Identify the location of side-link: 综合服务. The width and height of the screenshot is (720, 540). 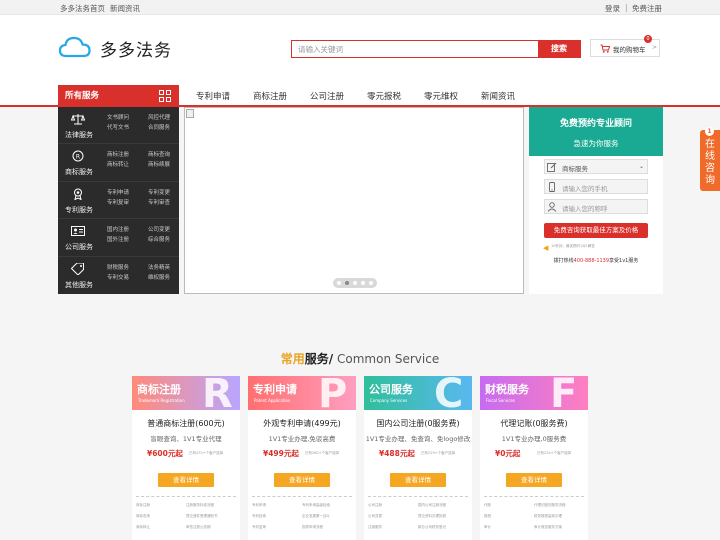
(159, 239).